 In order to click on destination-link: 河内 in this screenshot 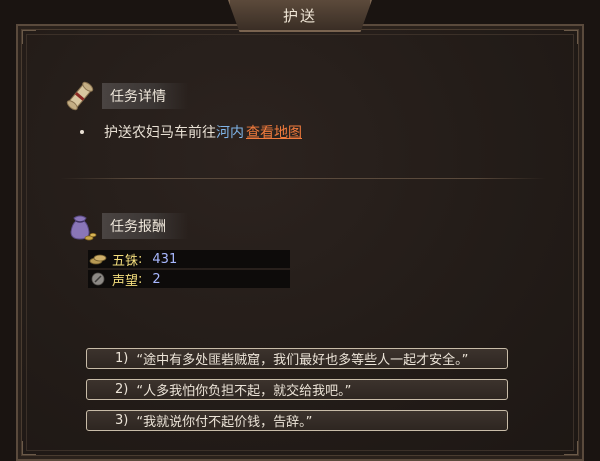, I will do `click(230, 132)`.